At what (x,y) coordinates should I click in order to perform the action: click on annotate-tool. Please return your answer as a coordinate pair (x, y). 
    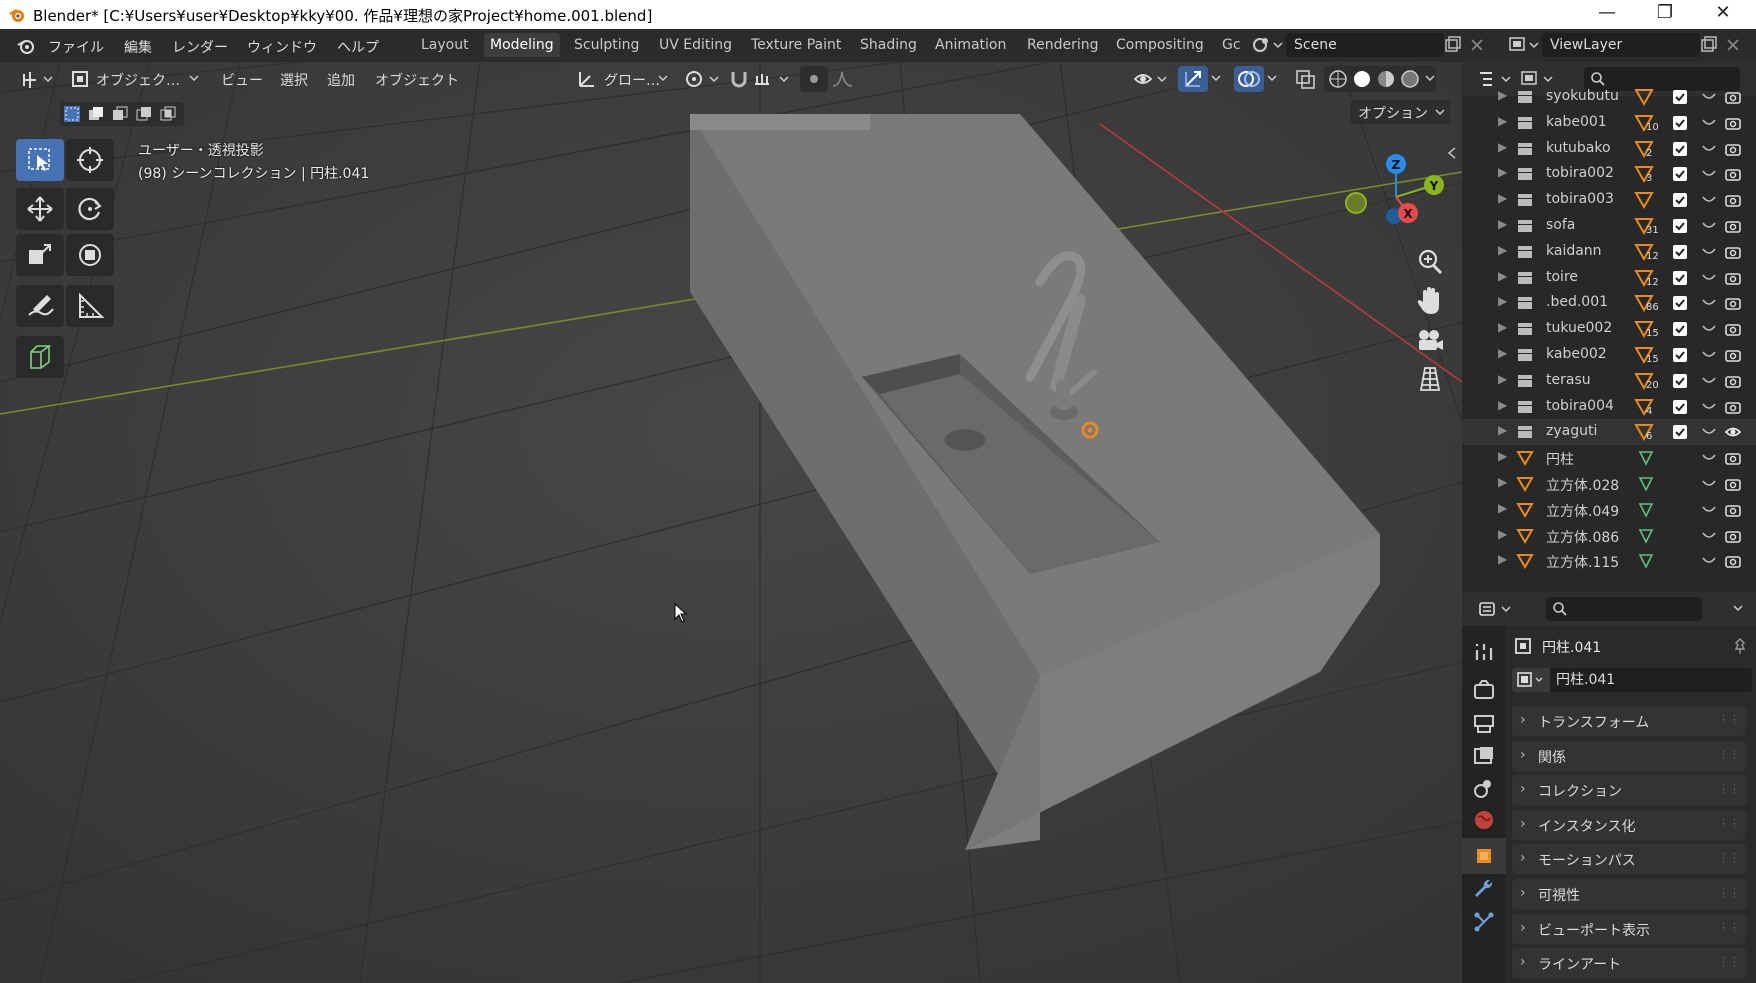
    Looking at the image, I should click on (40, 306).